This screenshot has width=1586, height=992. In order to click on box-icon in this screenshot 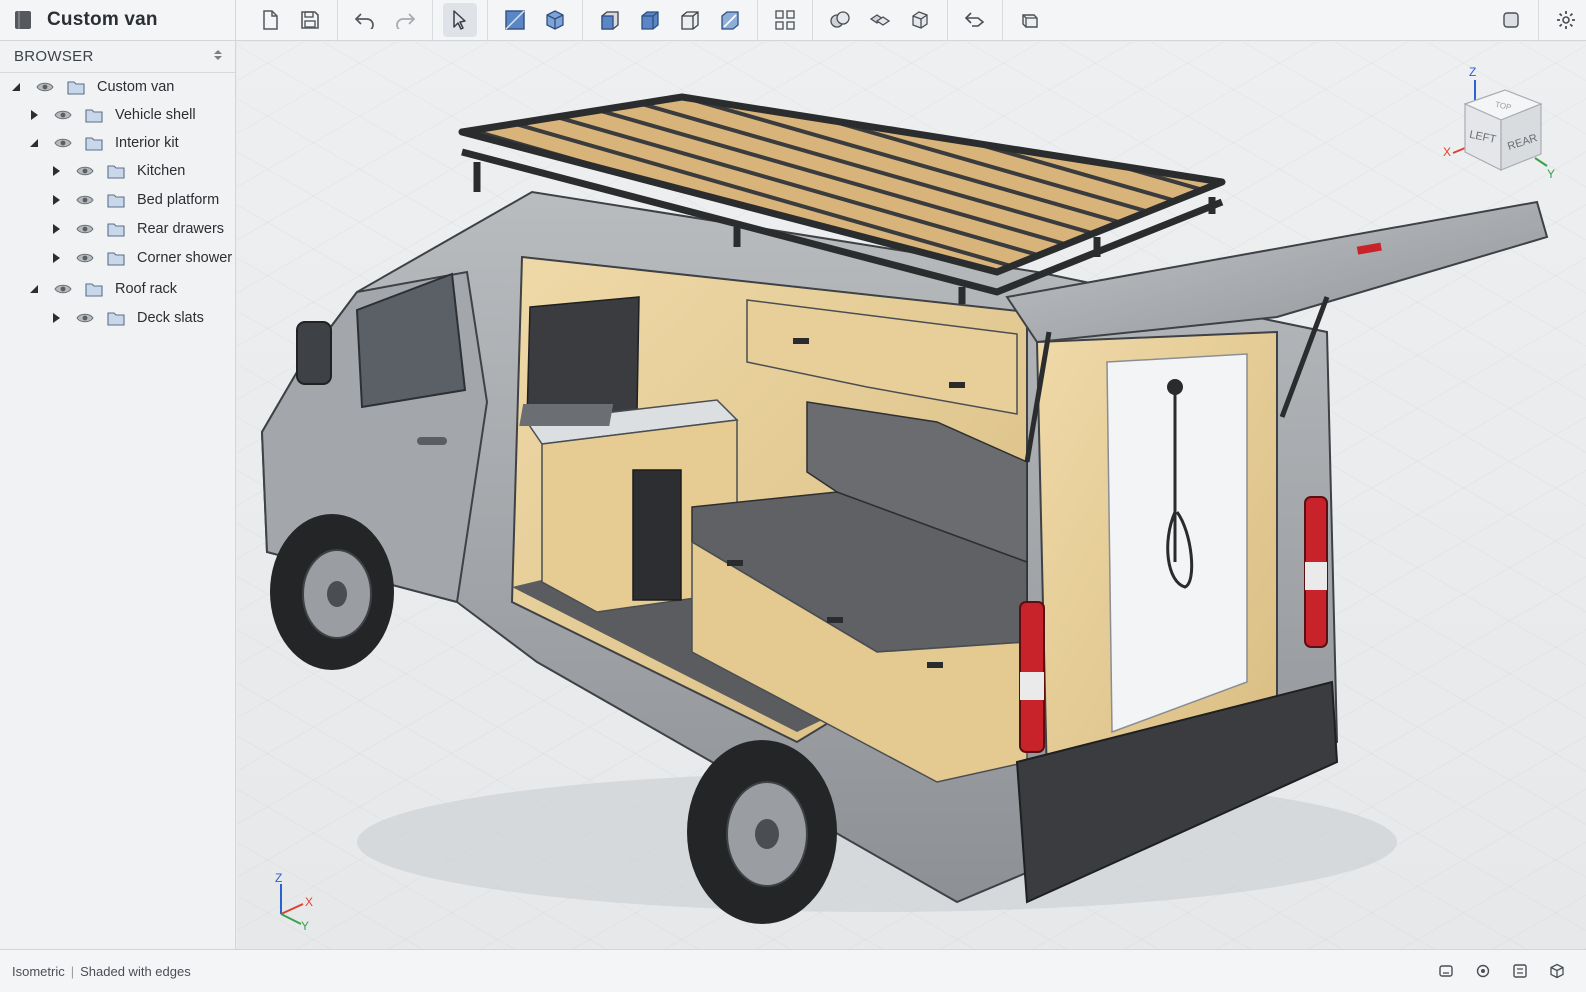, I will do `click(555, 20)`.